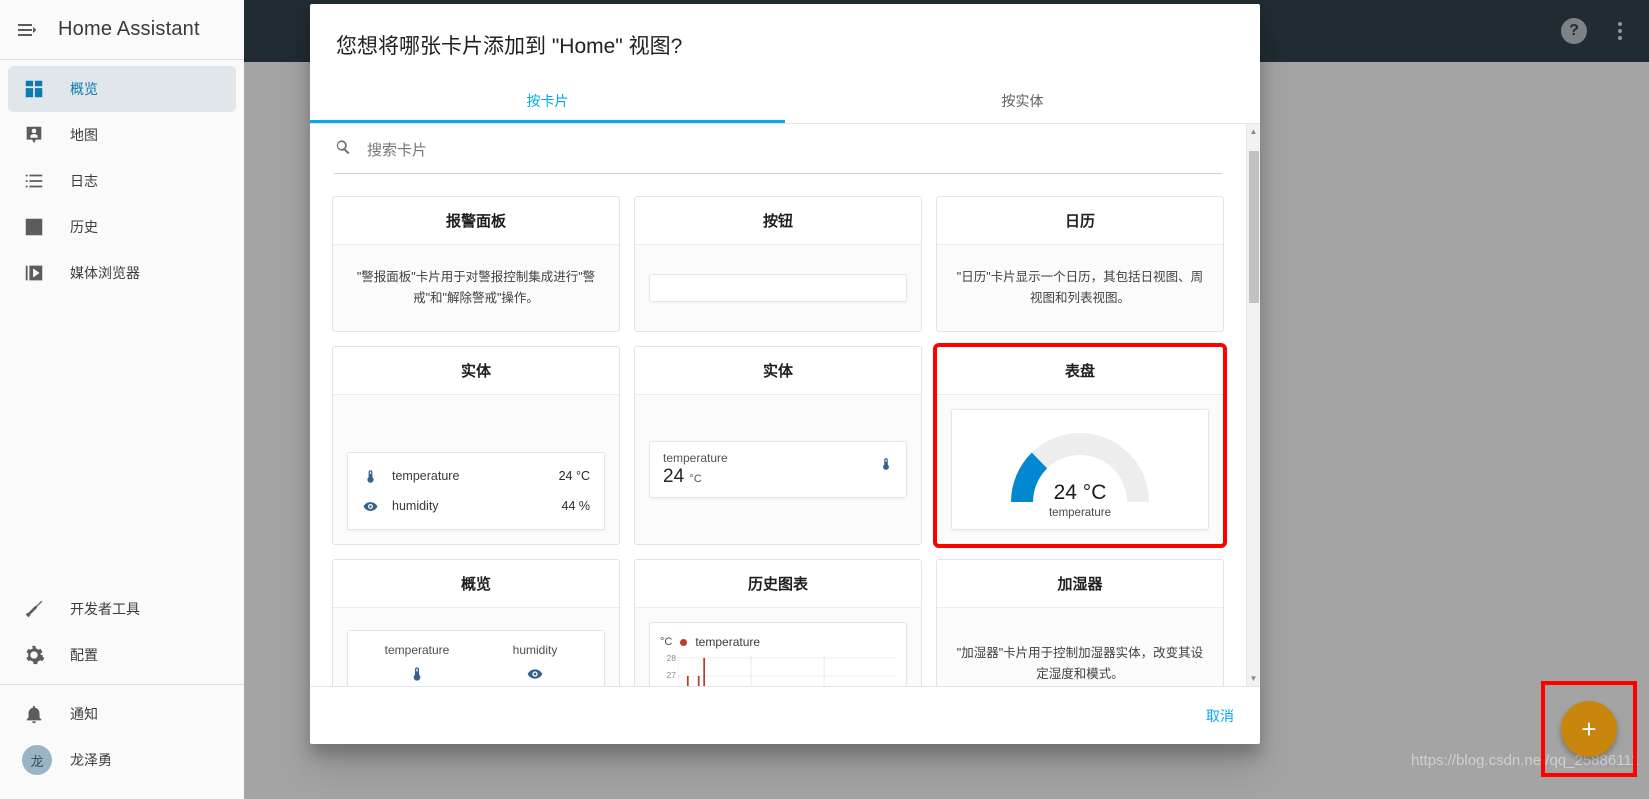  I want to click on cancel-button: 取消, so click(1220, 716).